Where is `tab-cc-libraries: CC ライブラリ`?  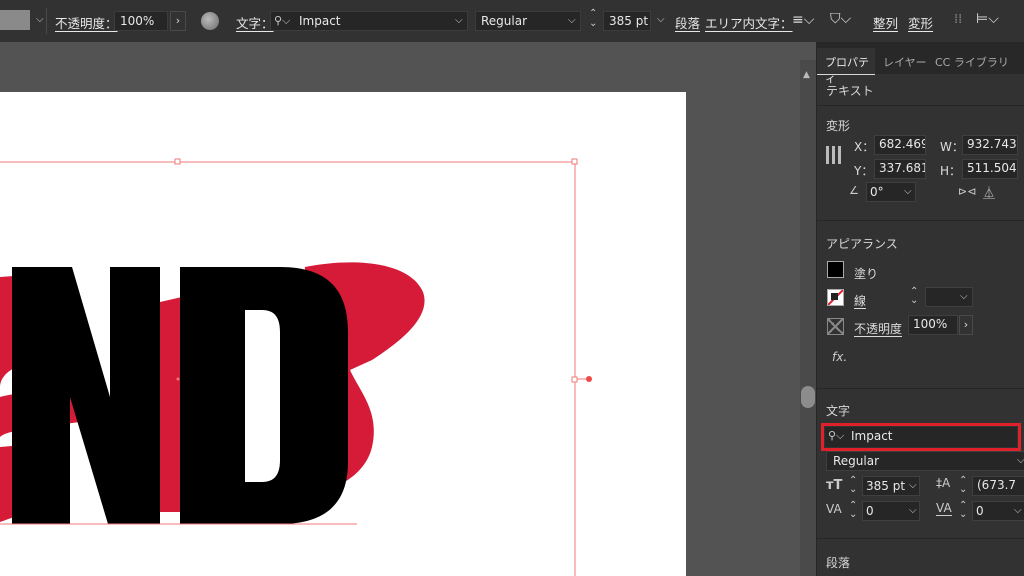 tab-cc-libraries: CC ライブラリ is located at coordinates (972, 62).